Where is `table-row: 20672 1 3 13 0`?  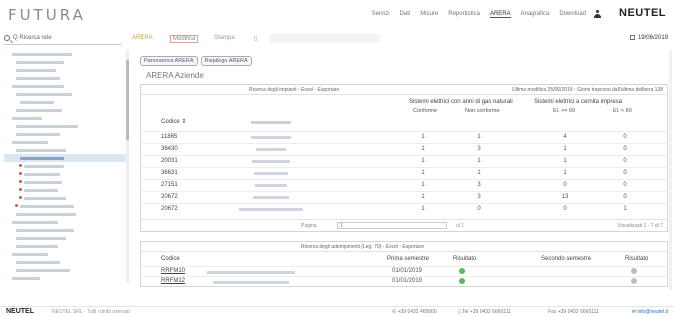
table-row: 20672 1 3 13 0 is located at coordinates (404, 196).